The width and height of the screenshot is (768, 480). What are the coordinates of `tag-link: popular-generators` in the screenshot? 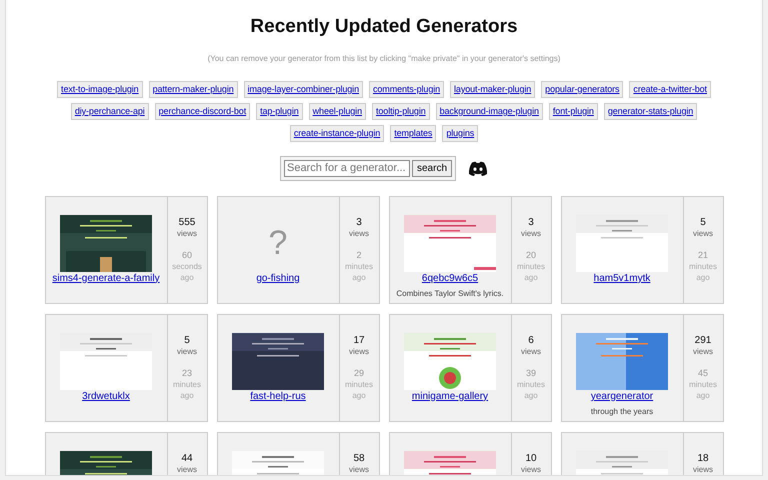 It's located at (582, 89).